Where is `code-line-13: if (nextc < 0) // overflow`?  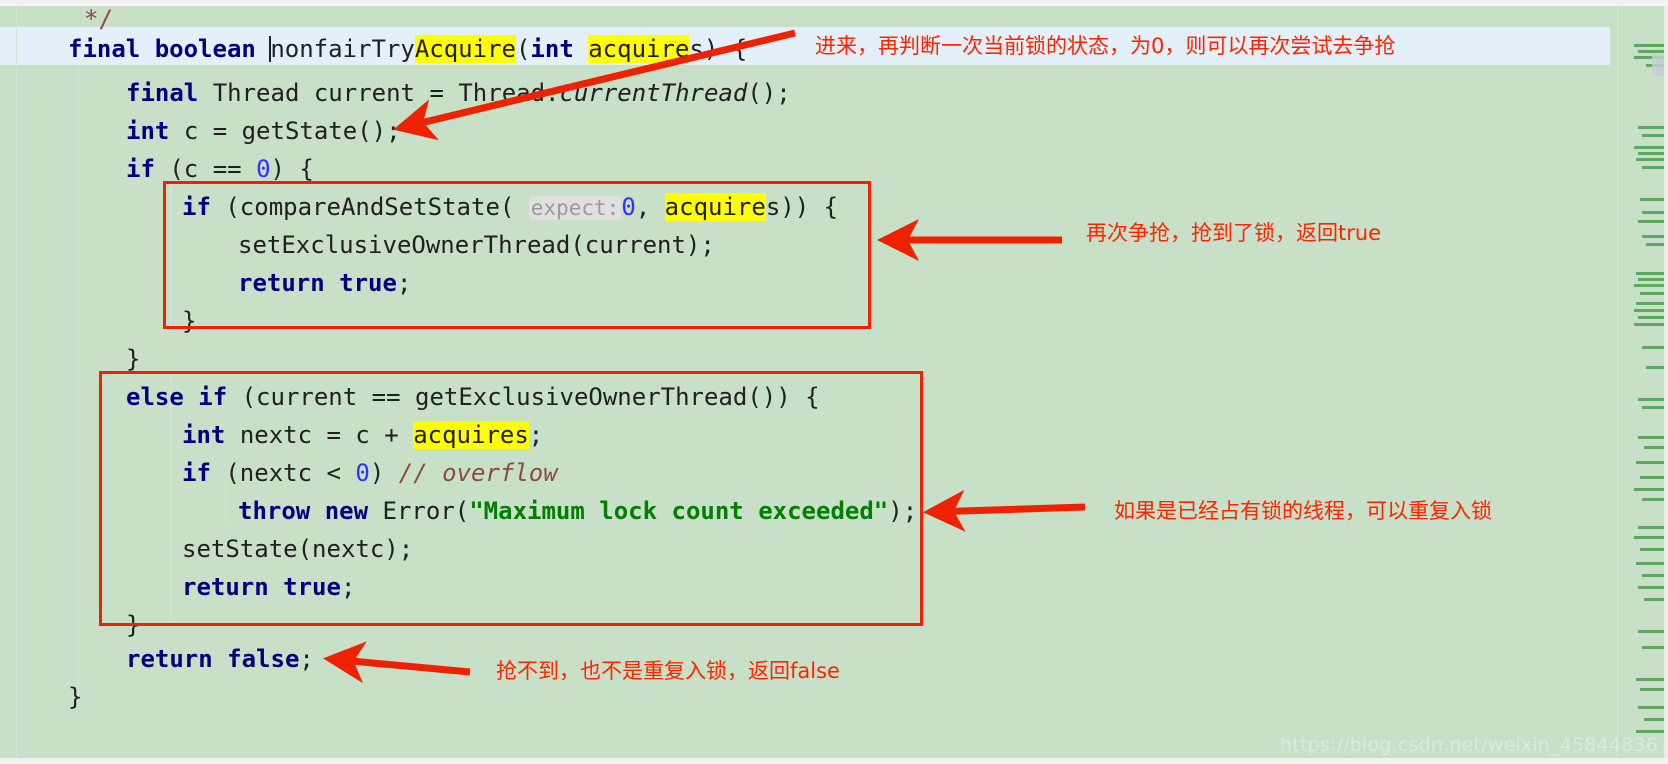 code-line-13: if (nextc < 0) // overflow is located at coordinates (370, 473).